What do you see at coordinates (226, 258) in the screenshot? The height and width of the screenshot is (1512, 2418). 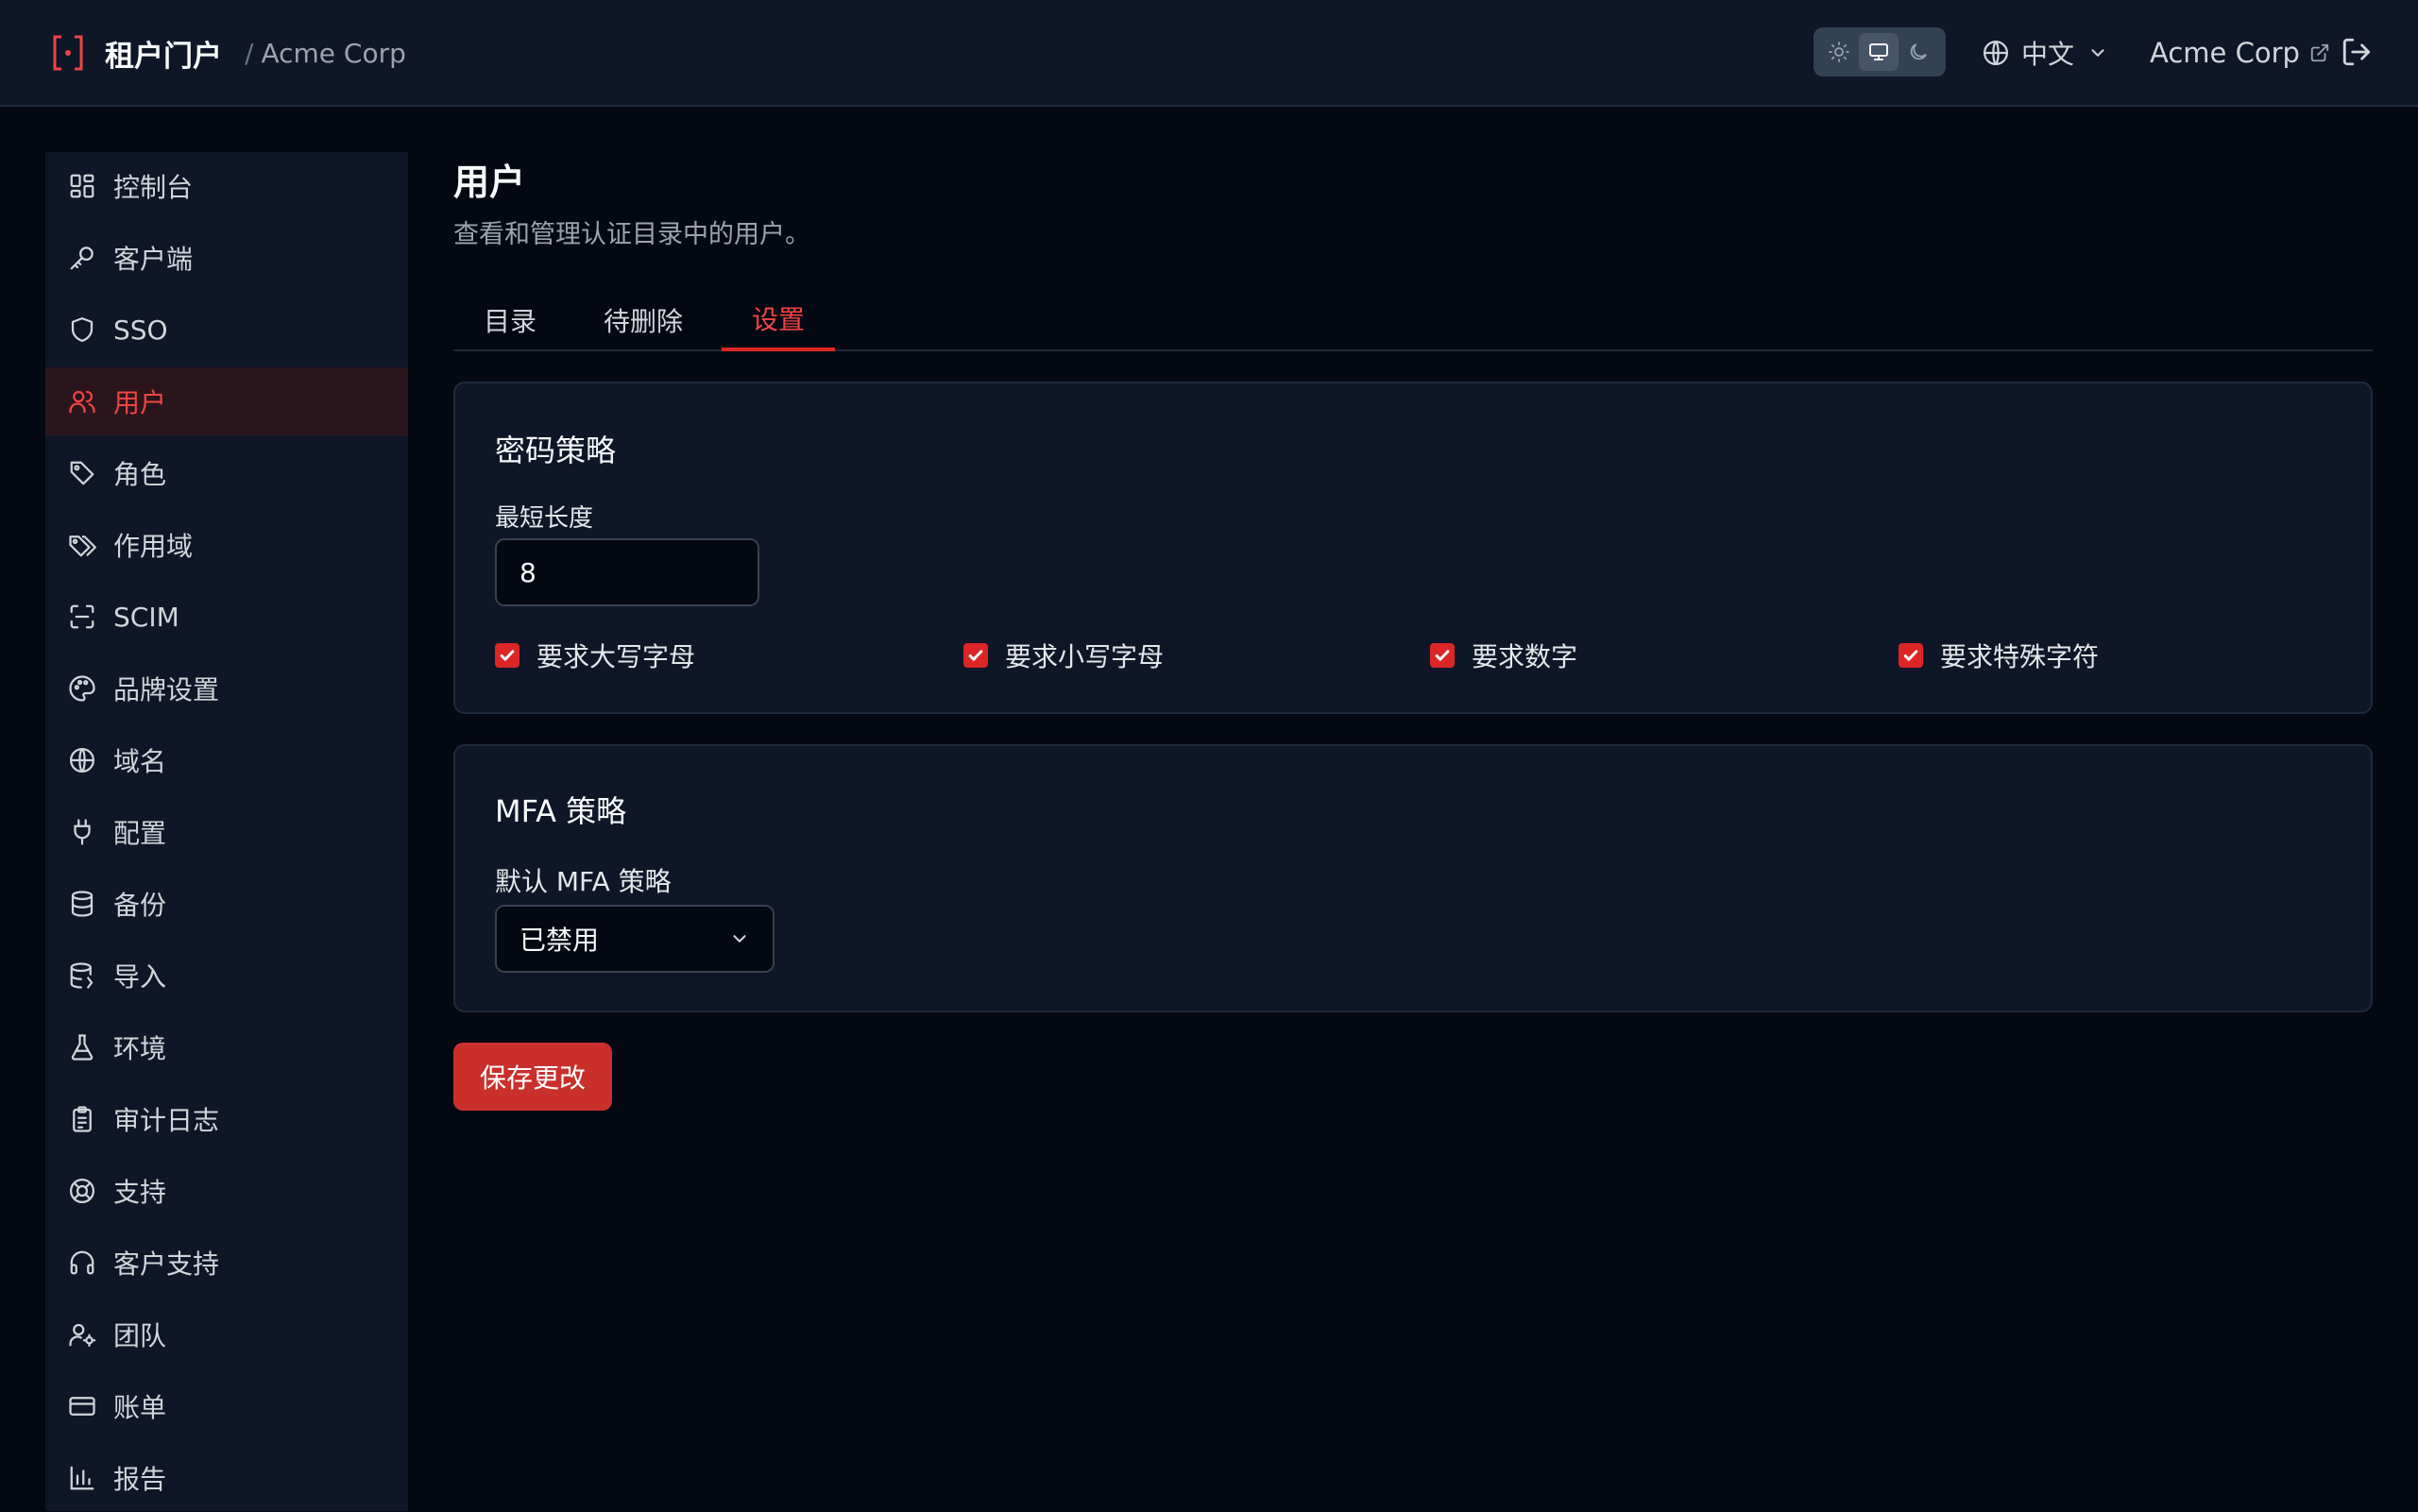 I see `sidebar-item-clients: 客户端` at bounding box center [226, 258].